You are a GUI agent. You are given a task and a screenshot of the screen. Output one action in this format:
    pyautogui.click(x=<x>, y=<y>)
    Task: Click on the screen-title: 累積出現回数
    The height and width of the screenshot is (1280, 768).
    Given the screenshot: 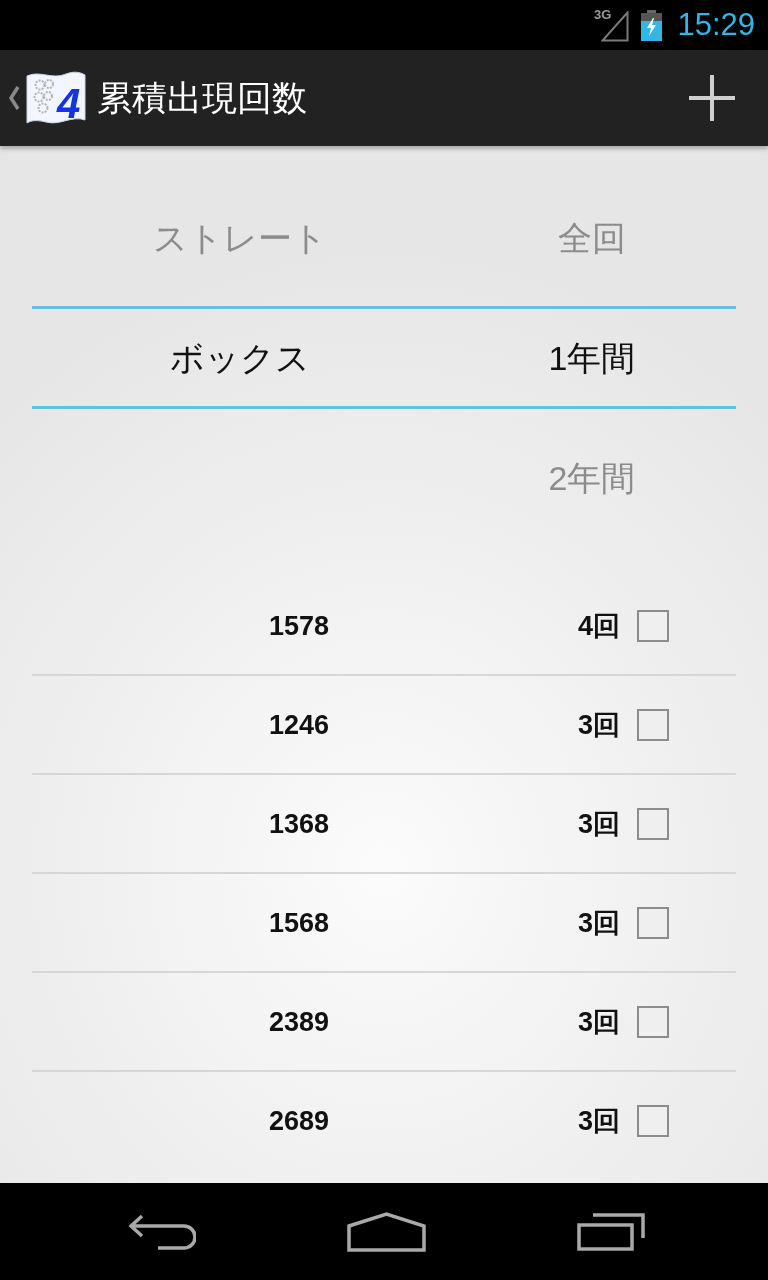 What is the action you would take?
    pyautogui.click(x=202, y=98)
    